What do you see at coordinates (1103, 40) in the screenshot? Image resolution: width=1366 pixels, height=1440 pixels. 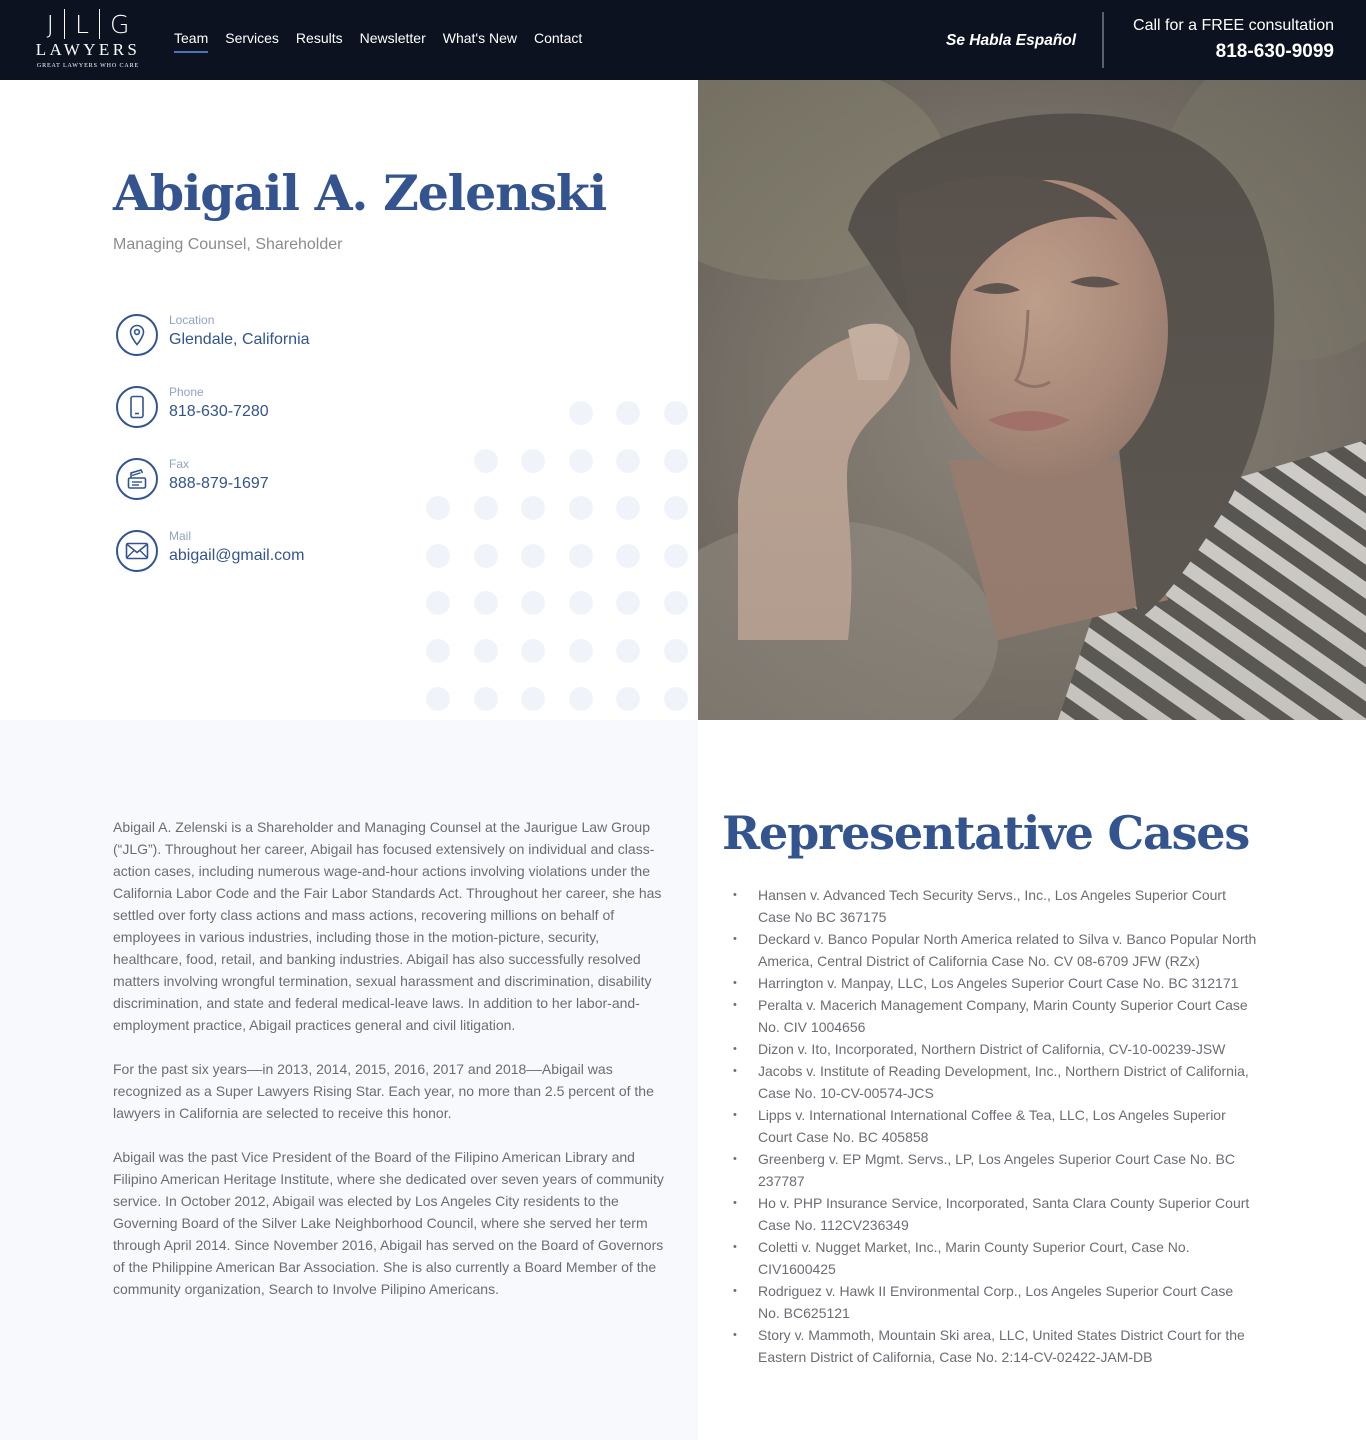 I see `header-divider` at bounding box center [1103, 40].